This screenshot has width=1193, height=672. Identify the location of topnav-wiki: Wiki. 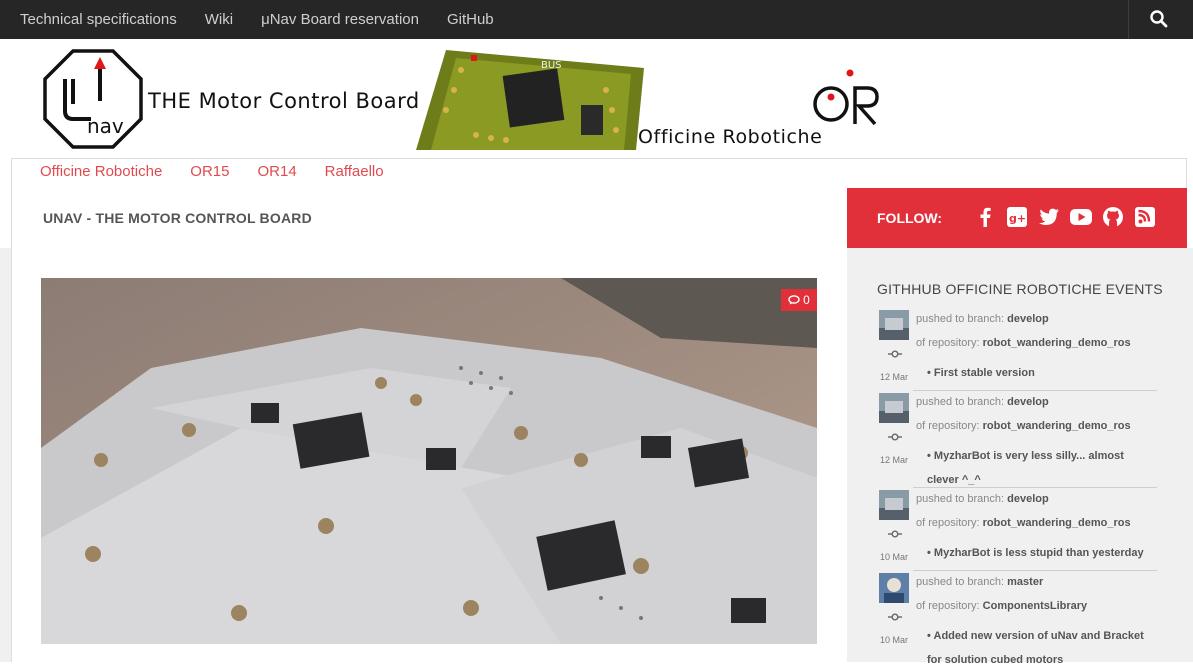
(219, 19).